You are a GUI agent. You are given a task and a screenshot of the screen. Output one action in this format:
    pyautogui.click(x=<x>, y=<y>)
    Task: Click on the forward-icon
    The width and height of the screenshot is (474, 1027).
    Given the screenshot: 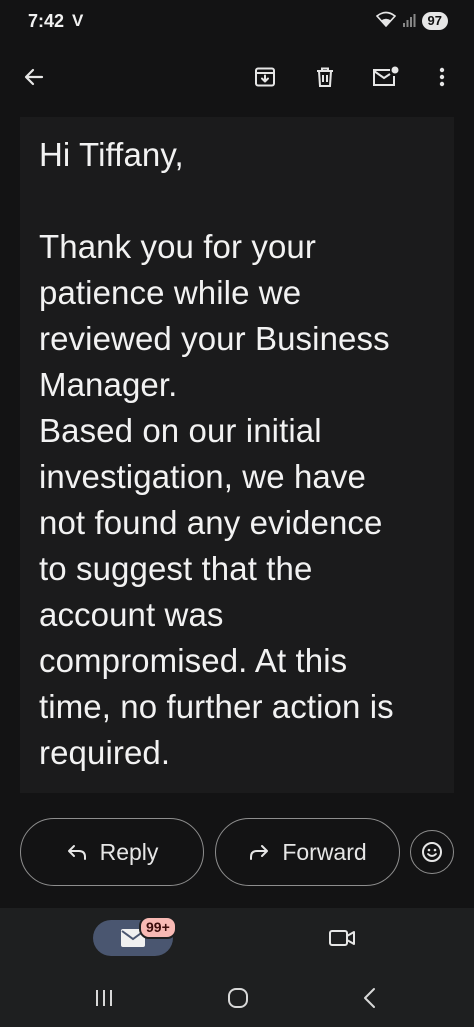 What is the action you would take?
    pyautogui.click(x=259, y=852)
    